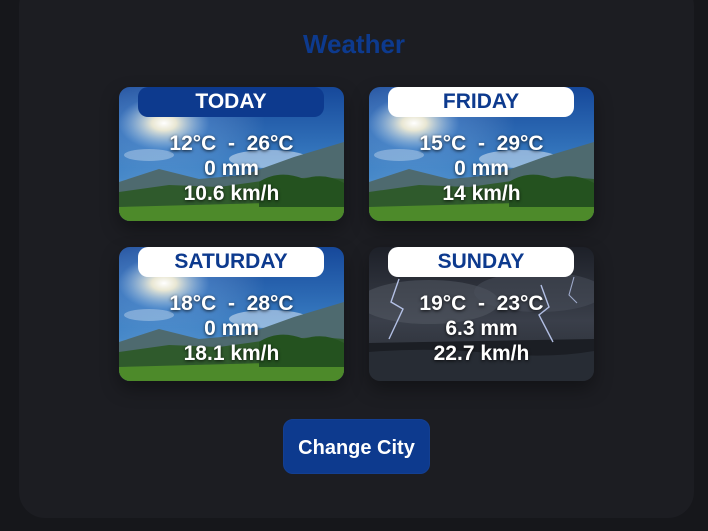 Image resolution: width=708 pixels, height=531 pixels. I want to click on wind-speed: 18.1 km/h, so click(231, 353).